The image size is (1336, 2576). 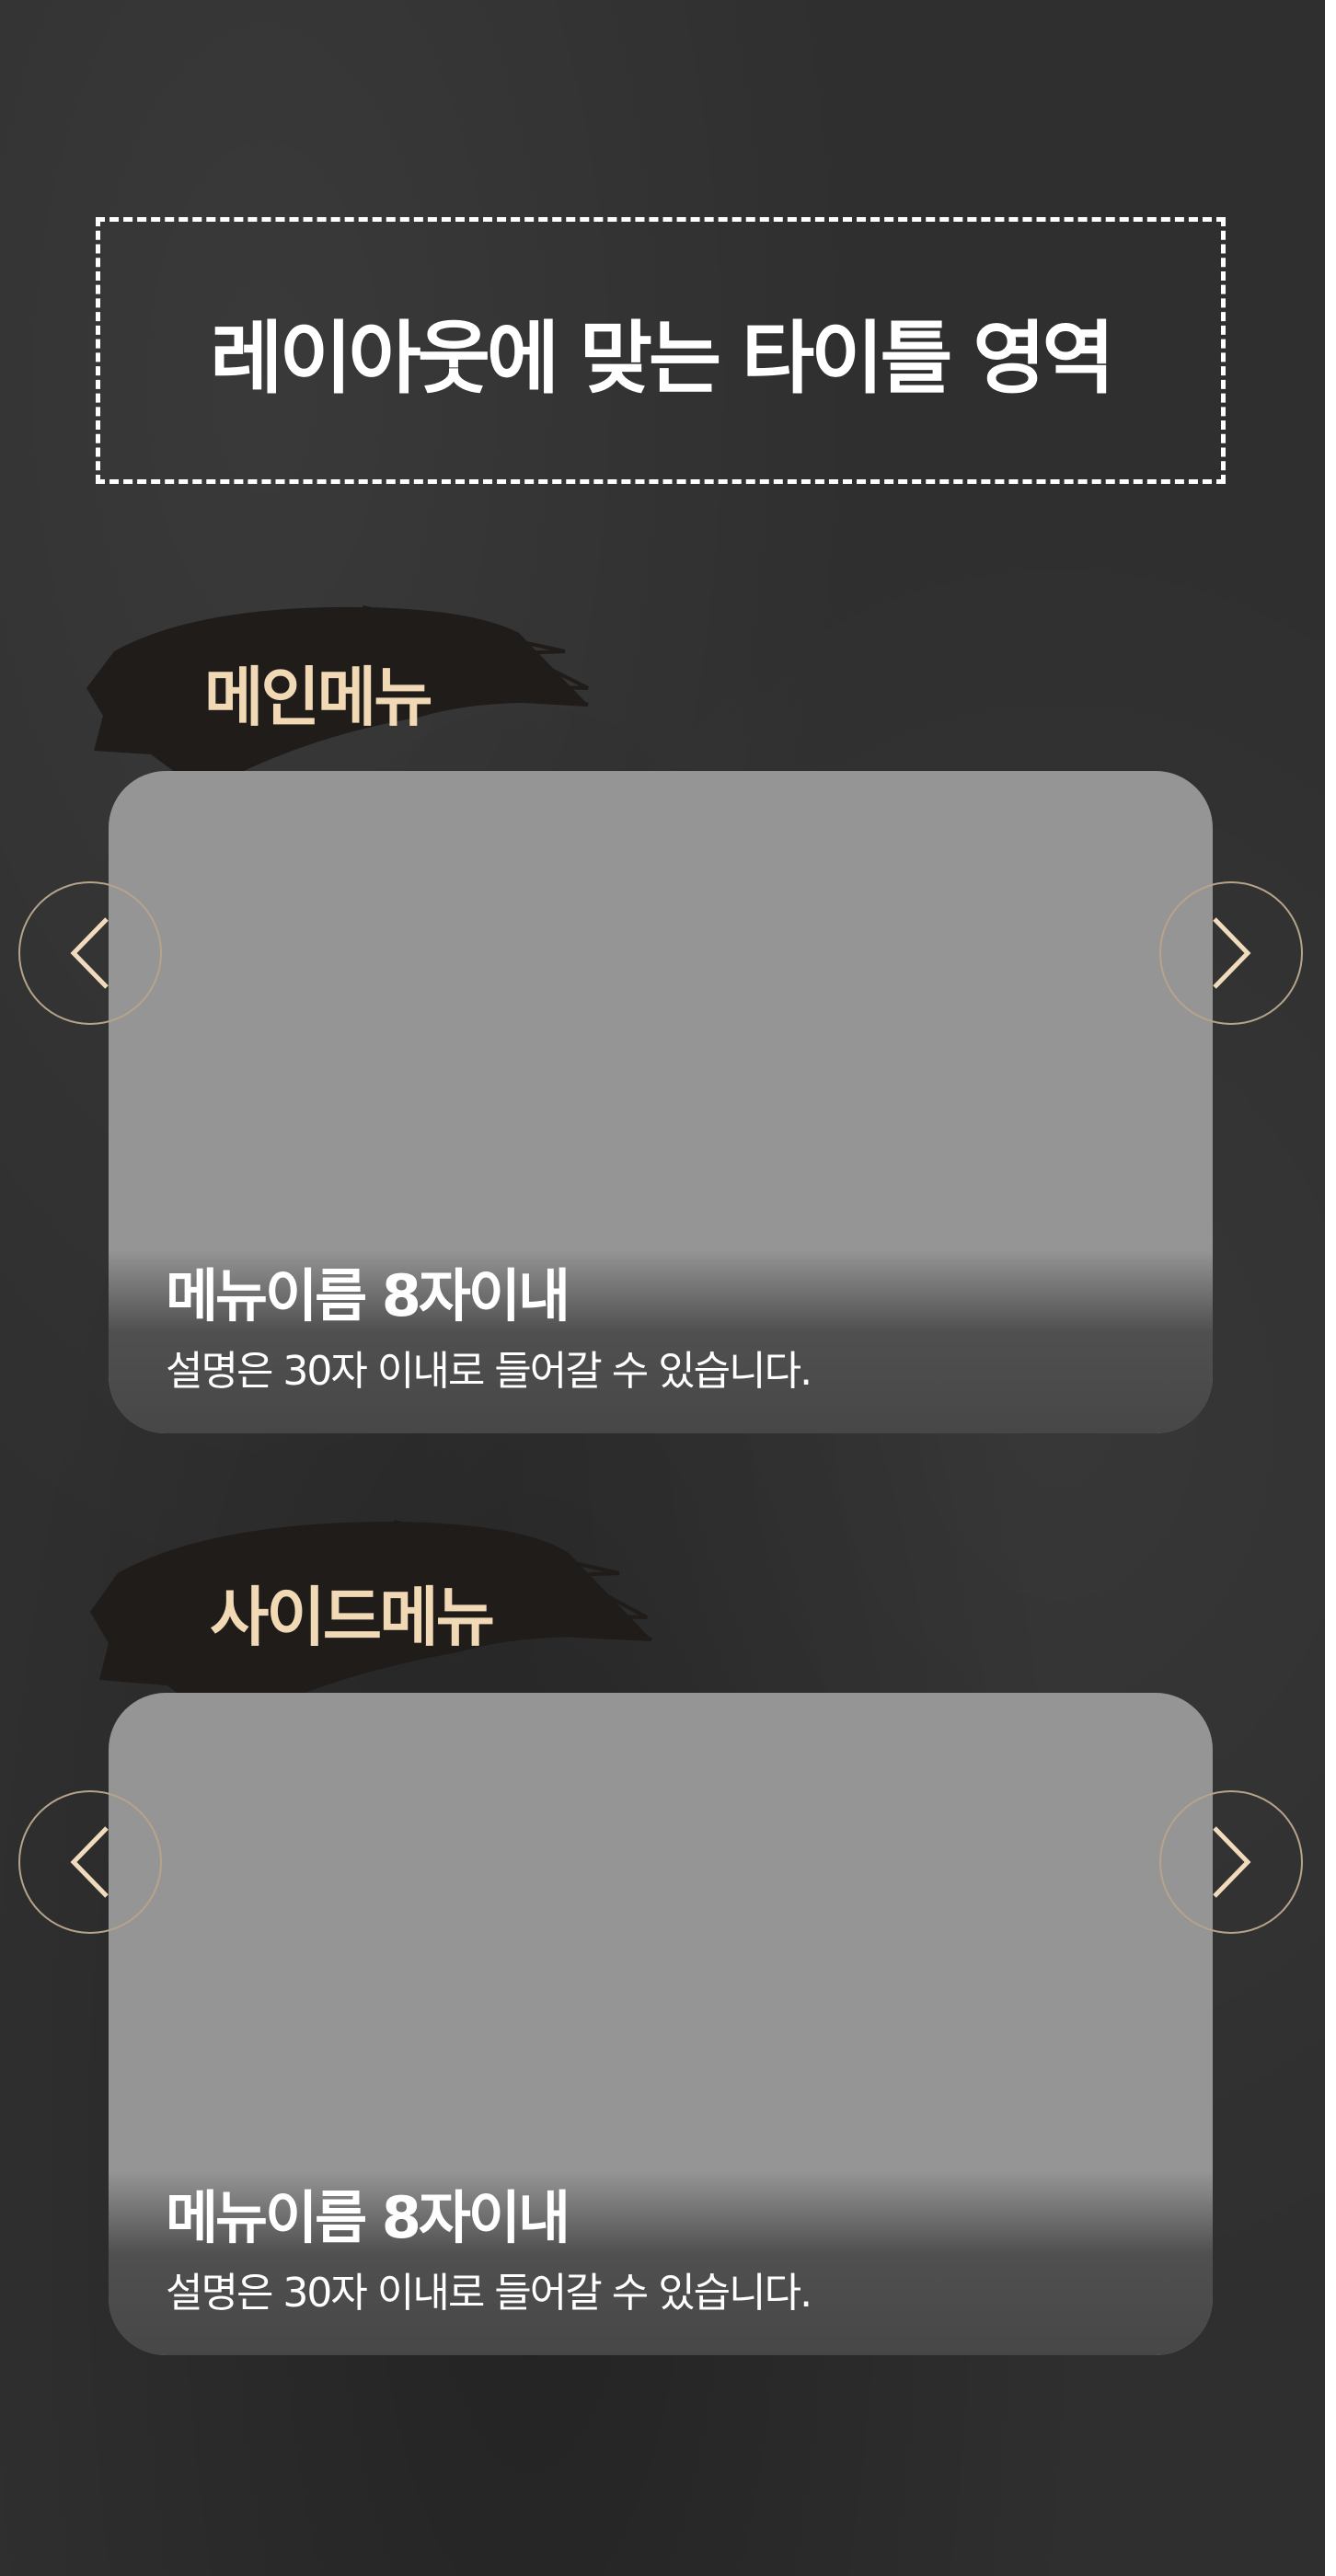 What do you see at coordinates (662, 358) in the screenshot?
I see `page-title: 레이아웃에 맞는 타이틀 영역` at bounding box center [662, 358].